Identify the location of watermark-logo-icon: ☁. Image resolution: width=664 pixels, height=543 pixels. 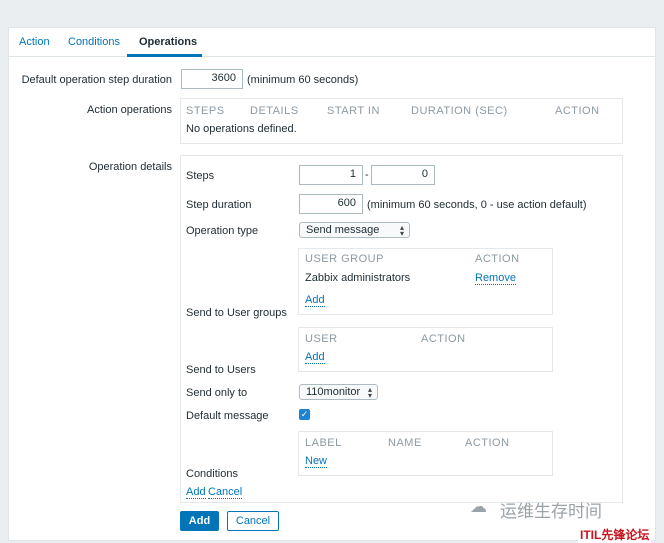
(478, 506).